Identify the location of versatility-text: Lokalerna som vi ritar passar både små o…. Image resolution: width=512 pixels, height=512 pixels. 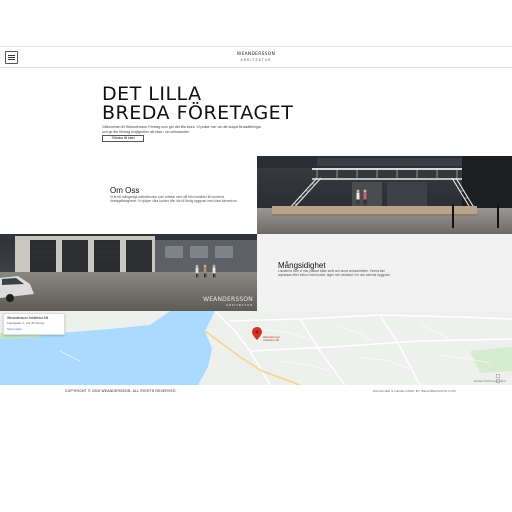
(334, 273).